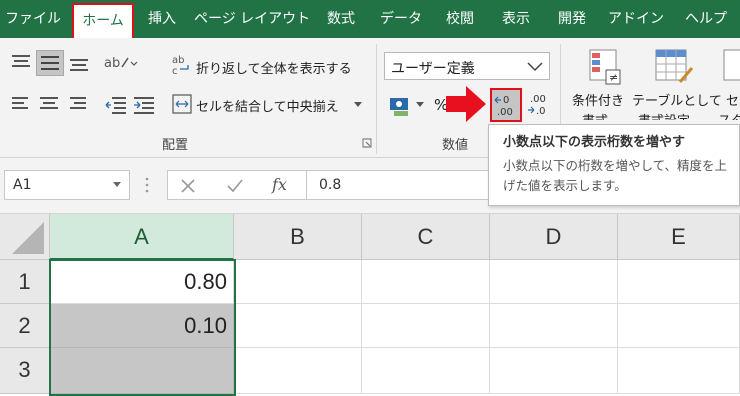 The height and width of the screenshot is (396, 740). What do you see at coordinates (595, 115) in the screenshot?
I see `conditional-formatting-label-2: 書式` at bounding box center [595, 115].